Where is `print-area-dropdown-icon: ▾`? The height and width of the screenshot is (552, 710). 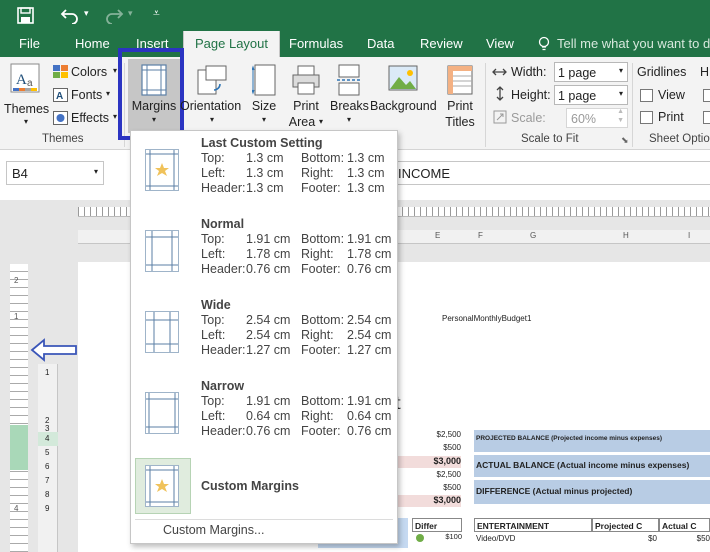
print-area-dropdown-icon: ▾ is located at coordinates (321, 121).